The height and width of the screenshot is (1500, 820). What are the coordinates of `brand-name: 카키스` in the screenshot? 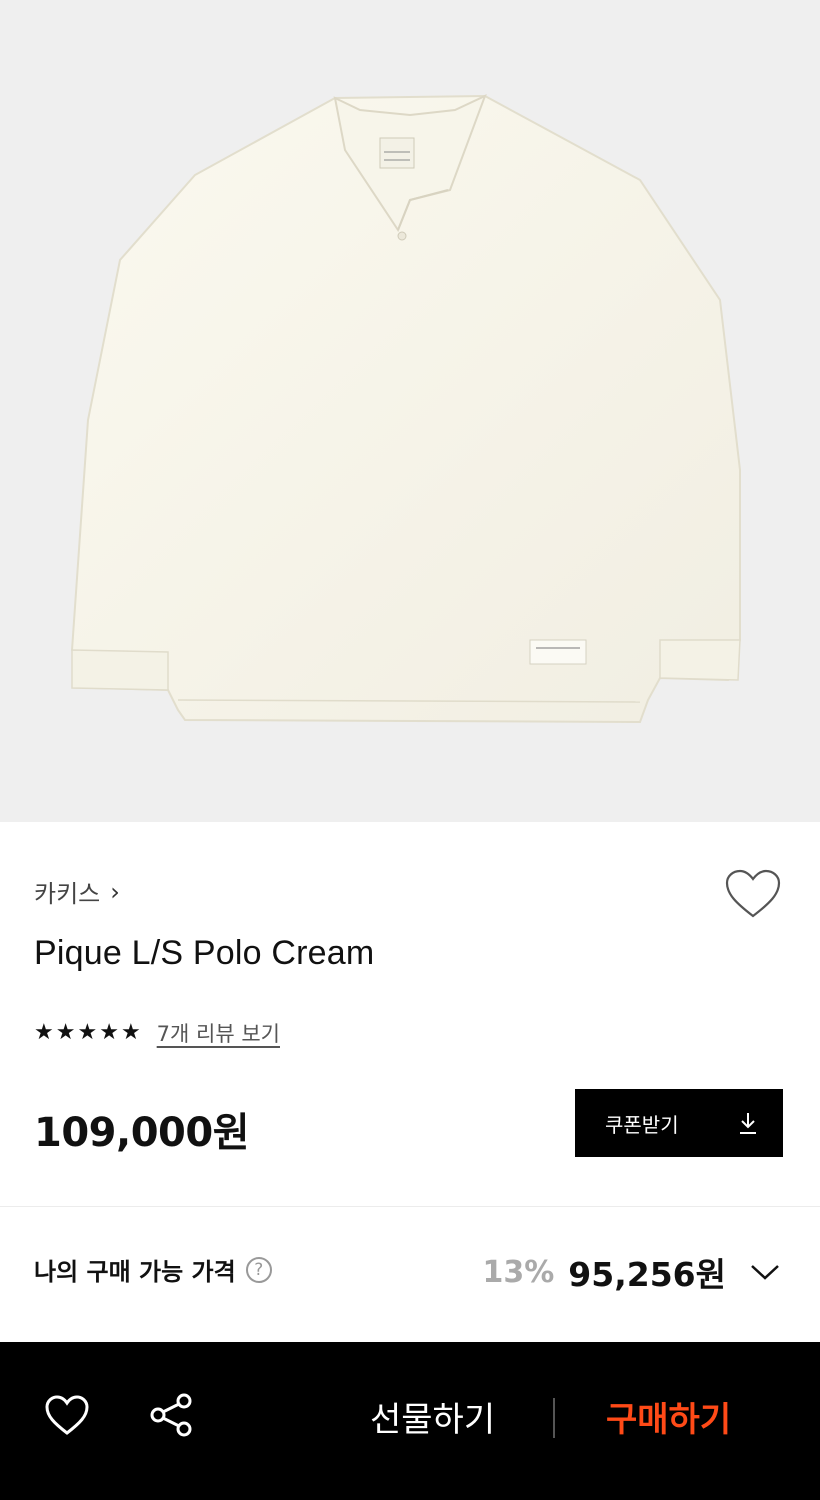 It's located at (67, 894).